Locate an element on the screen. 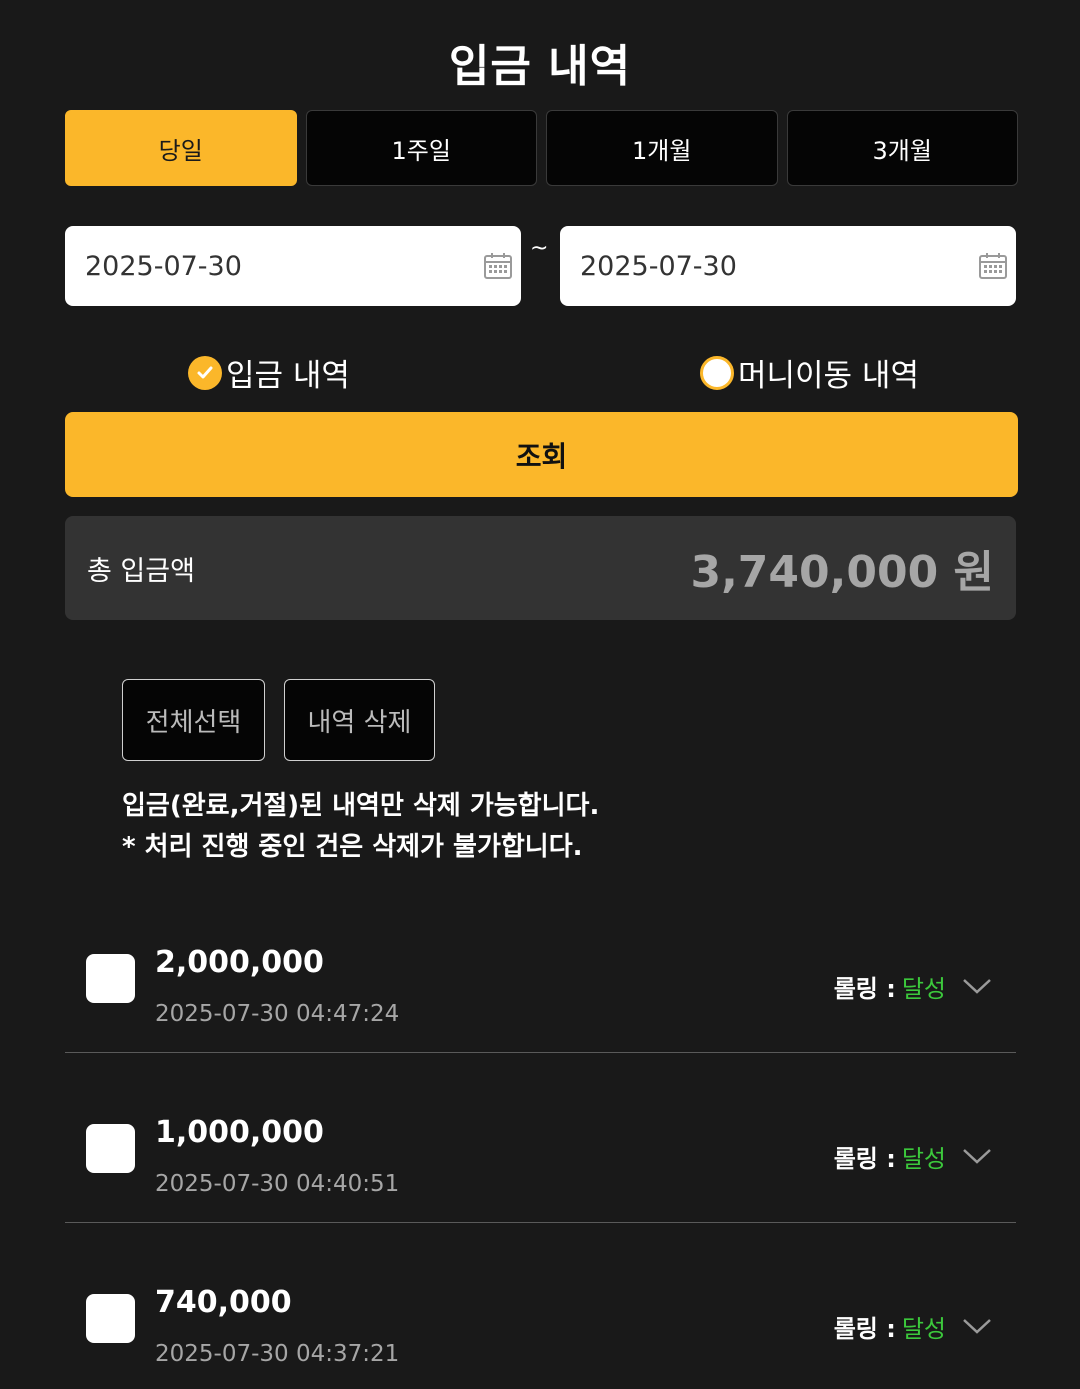 The image size is (1080, 1389). deposit-timestamp: 2025-07-30 04:47:24 is located at coordinates (277, 1014).